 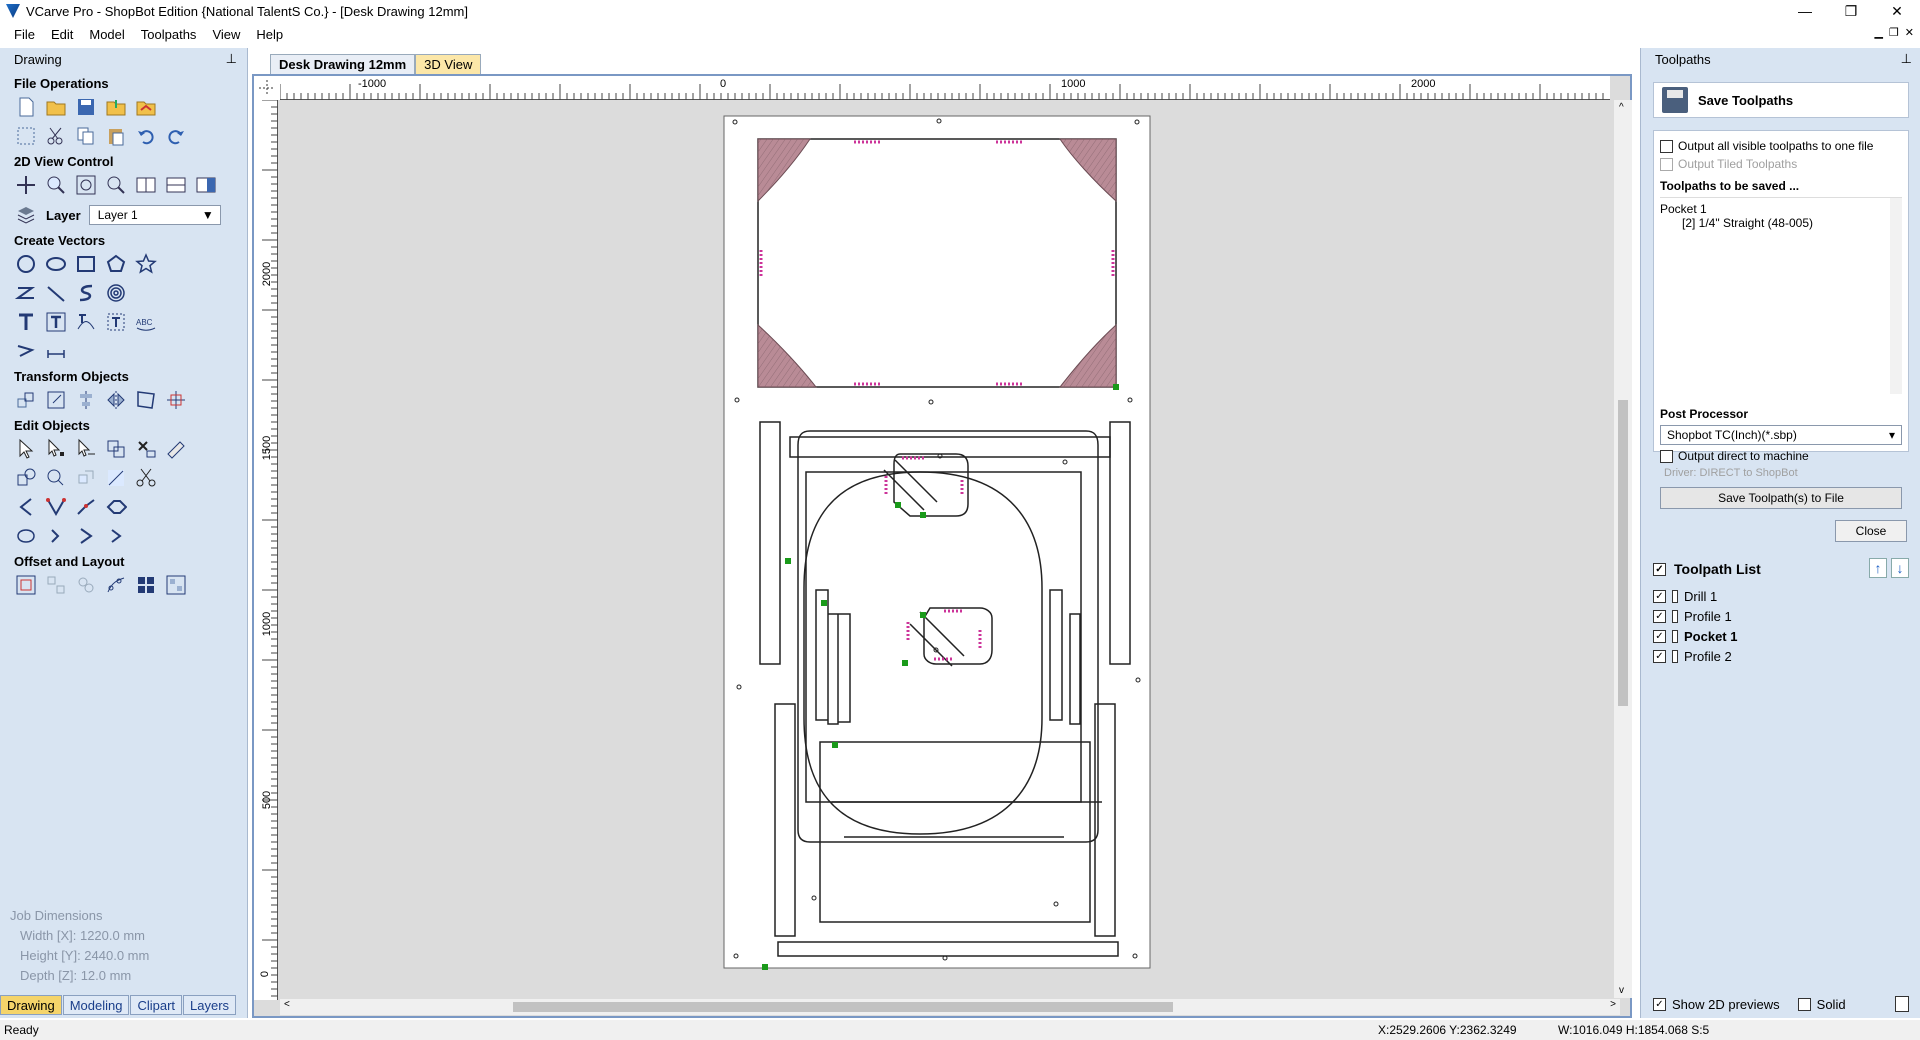 What do you see at coordinates (267, 88) in the screenshot?
I see `ruler-origin-icon` at bounding box center [267, 88].